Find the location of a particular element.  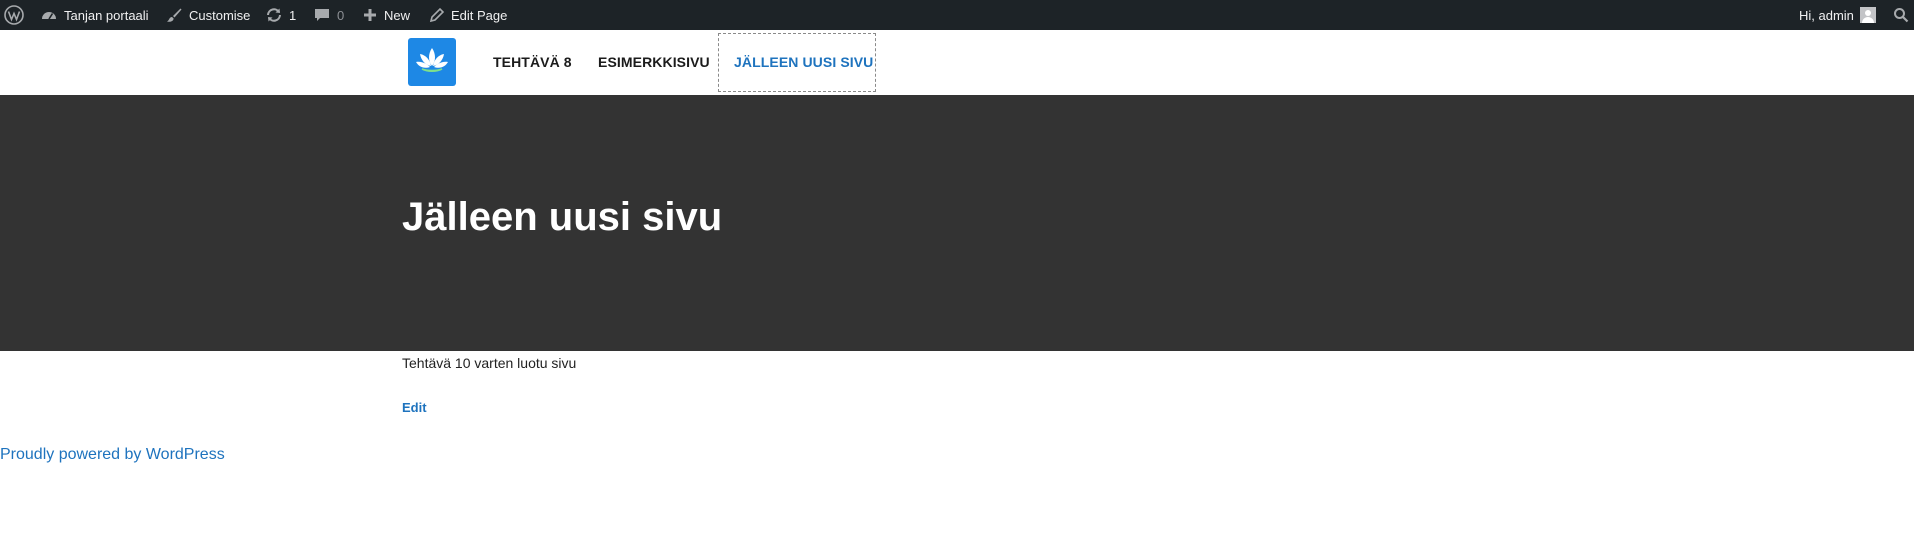

updates-link: 1 is located at coordinates (280, 15).